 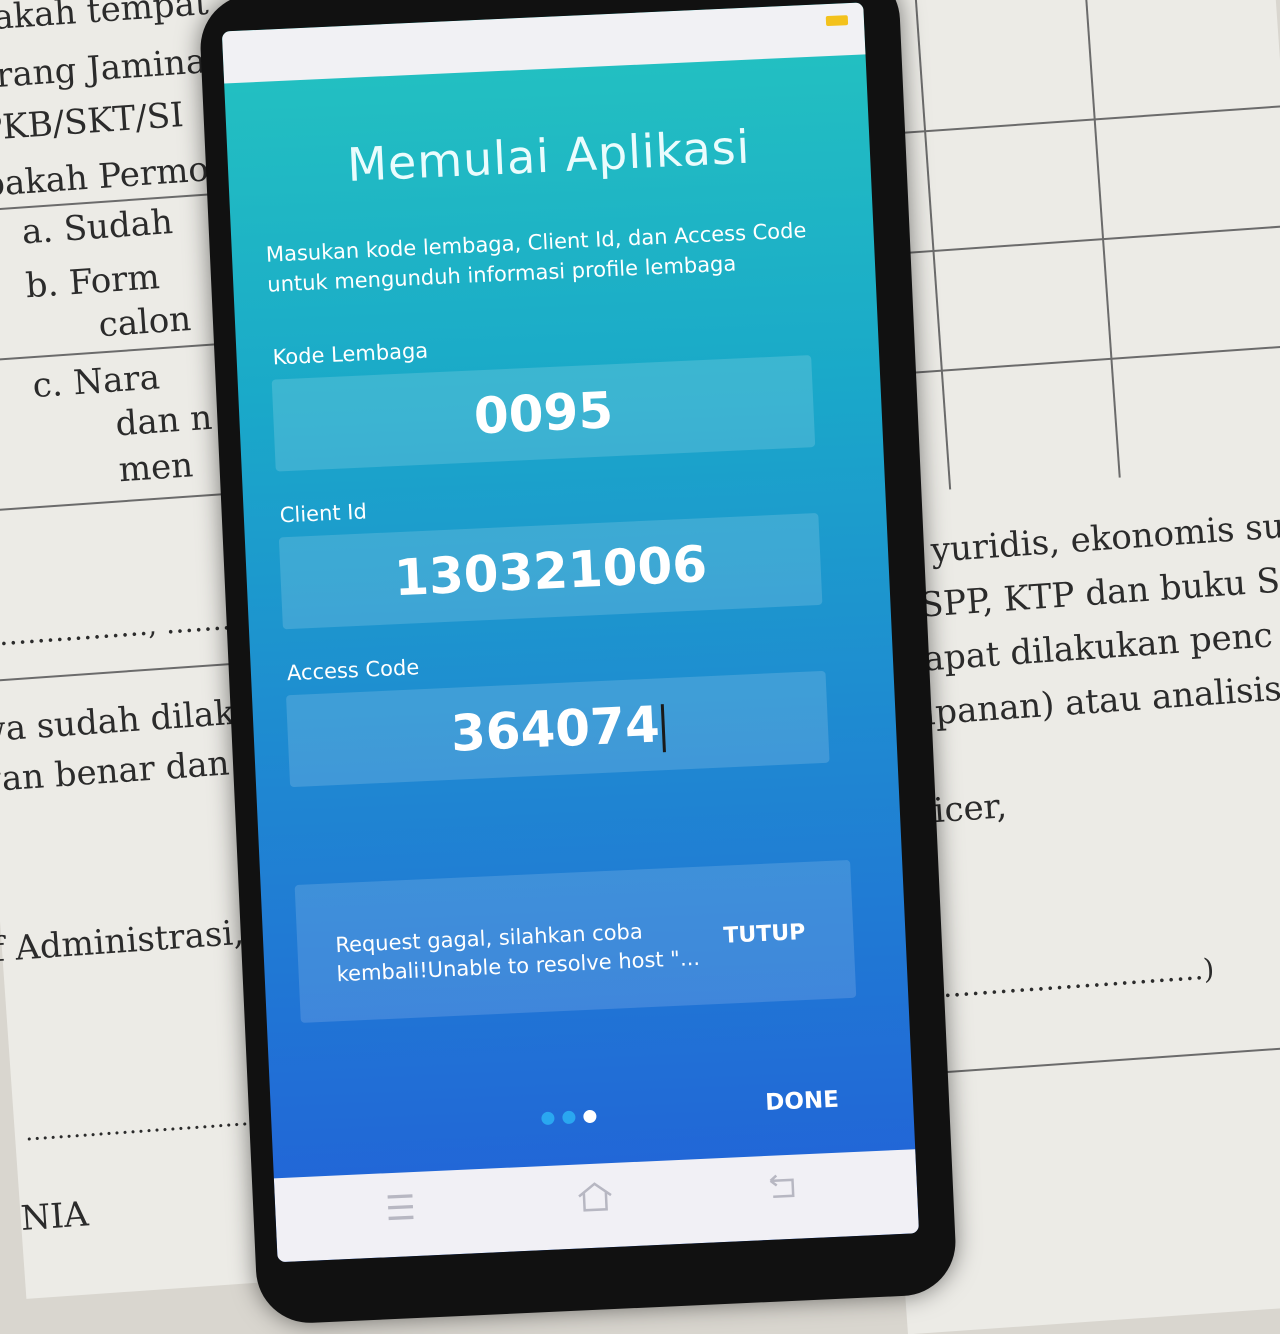 I want to click on page-dot-active, so click(x=590, y=1116).